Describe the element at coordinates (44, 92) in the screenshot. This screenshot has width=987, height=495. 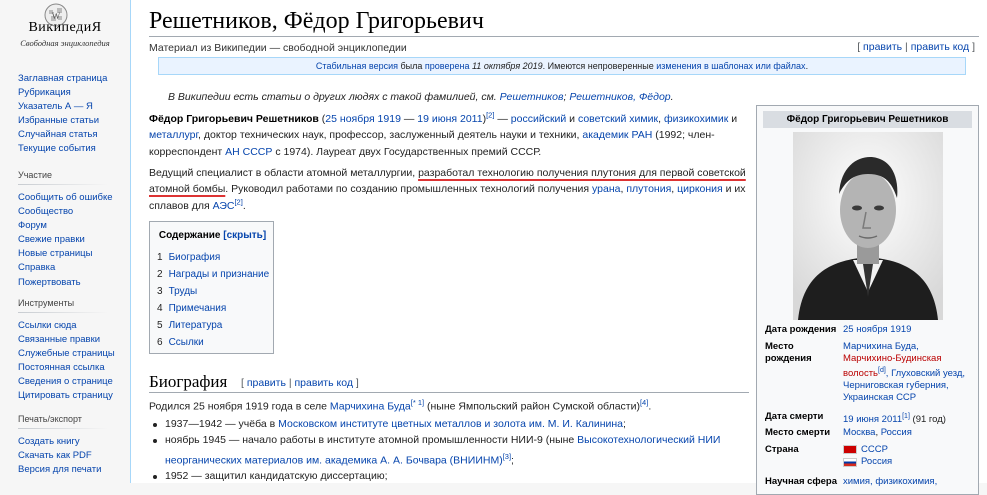
I see `sidebar-link: Рубрикация` at that location.